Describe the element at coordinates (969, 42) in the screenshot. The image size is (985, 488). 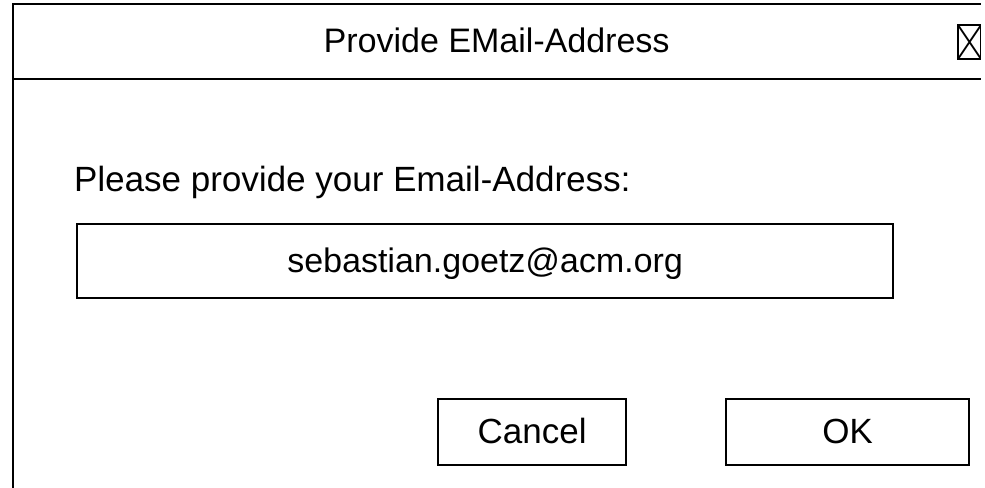
I see `close-icon` at that location.